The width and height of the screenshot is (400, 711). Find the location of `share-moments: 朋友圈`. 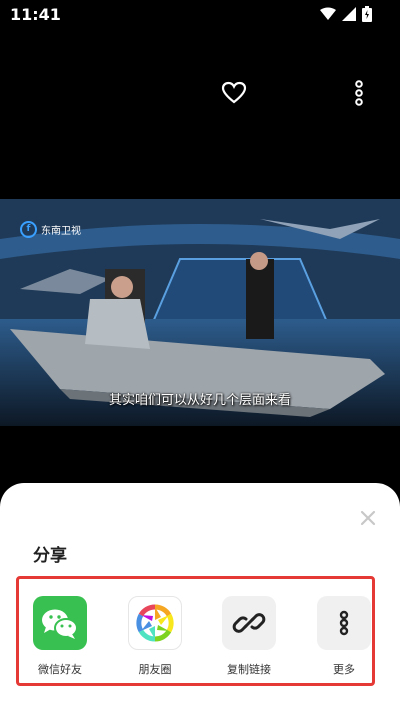

share-moments: 朋友圈 is located at coordinates (155, 636).